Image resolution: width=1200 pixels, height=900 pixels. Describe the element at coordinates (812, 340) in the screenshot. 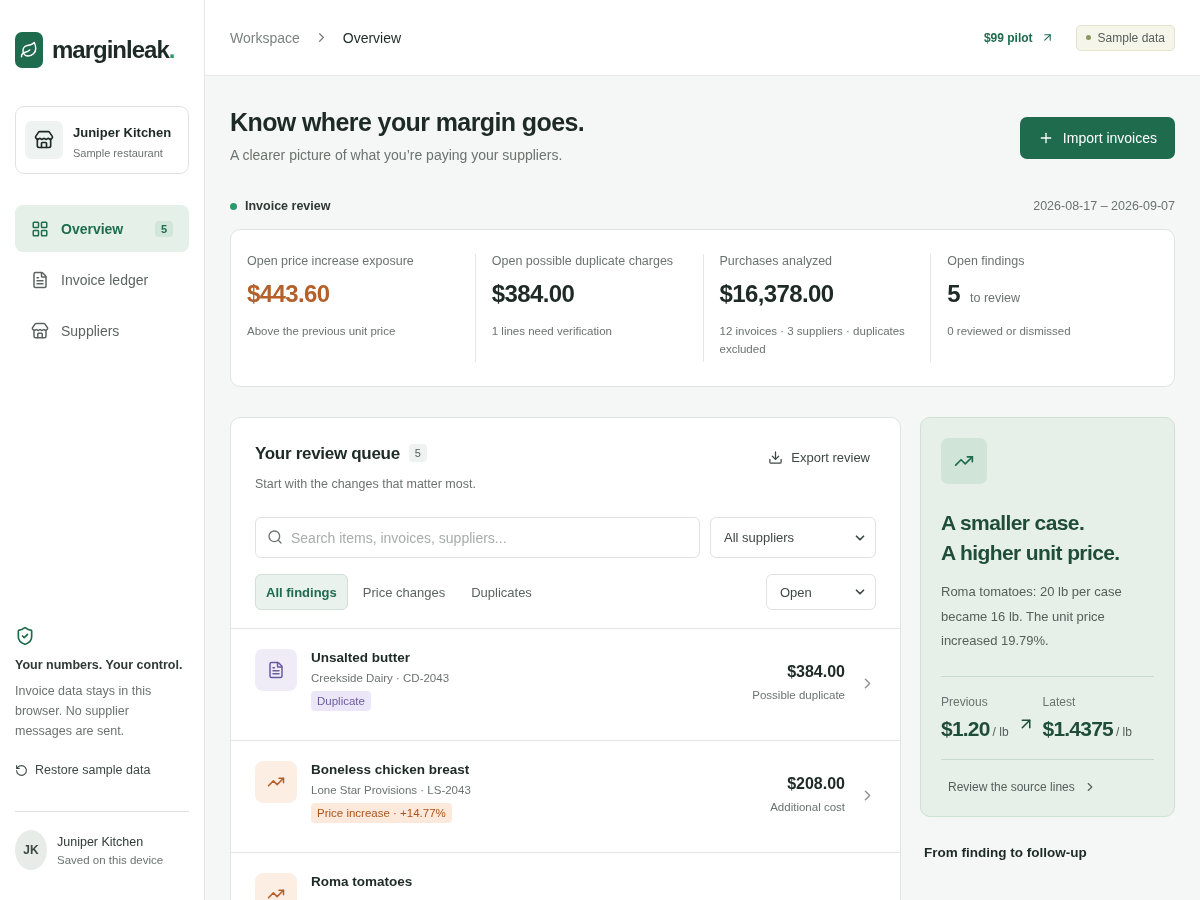

I see `stat-note: 12 invoices · 3 suppliers · duplicates excluded` at that location.